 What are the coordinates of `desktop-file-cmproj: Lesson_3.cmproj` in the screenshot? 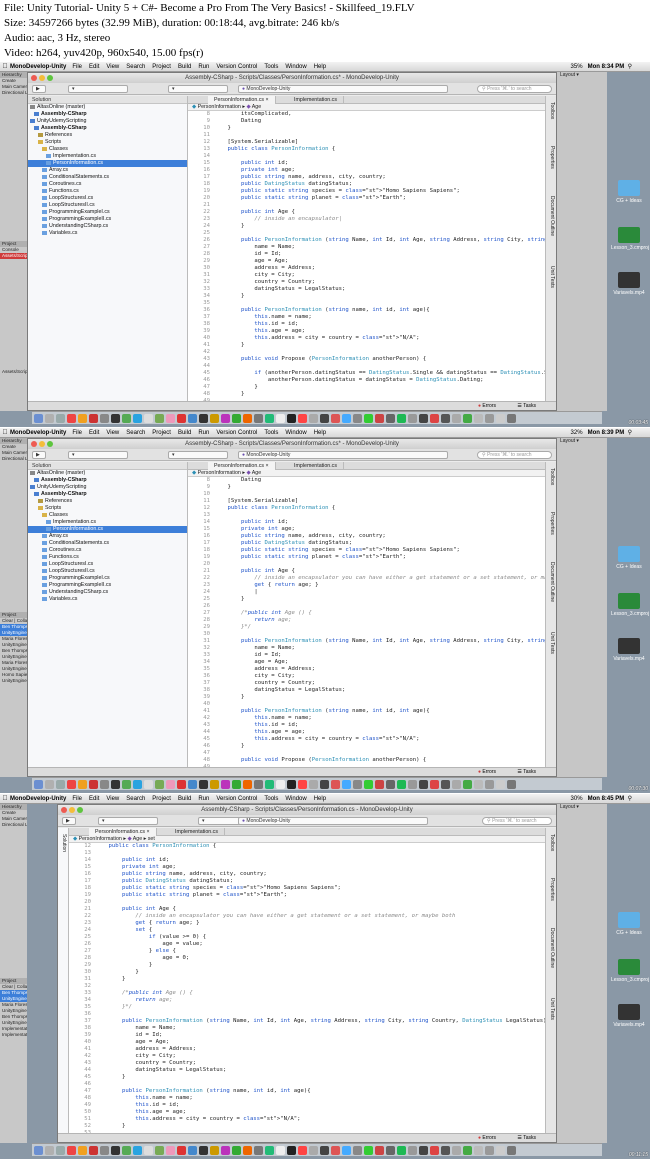 It's located at (630, 605).